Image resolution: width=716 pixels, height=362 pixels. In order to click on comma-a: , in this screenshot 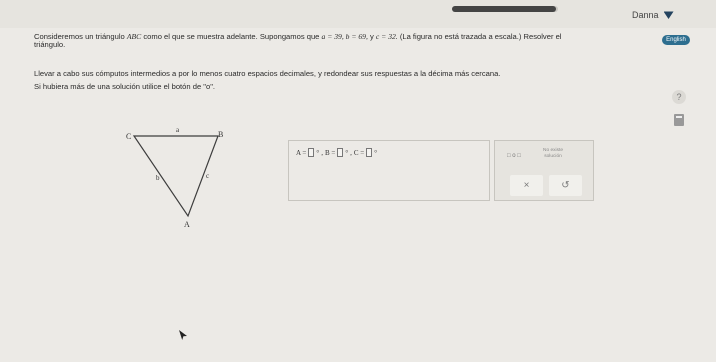, I will do `click(322, 152)`.